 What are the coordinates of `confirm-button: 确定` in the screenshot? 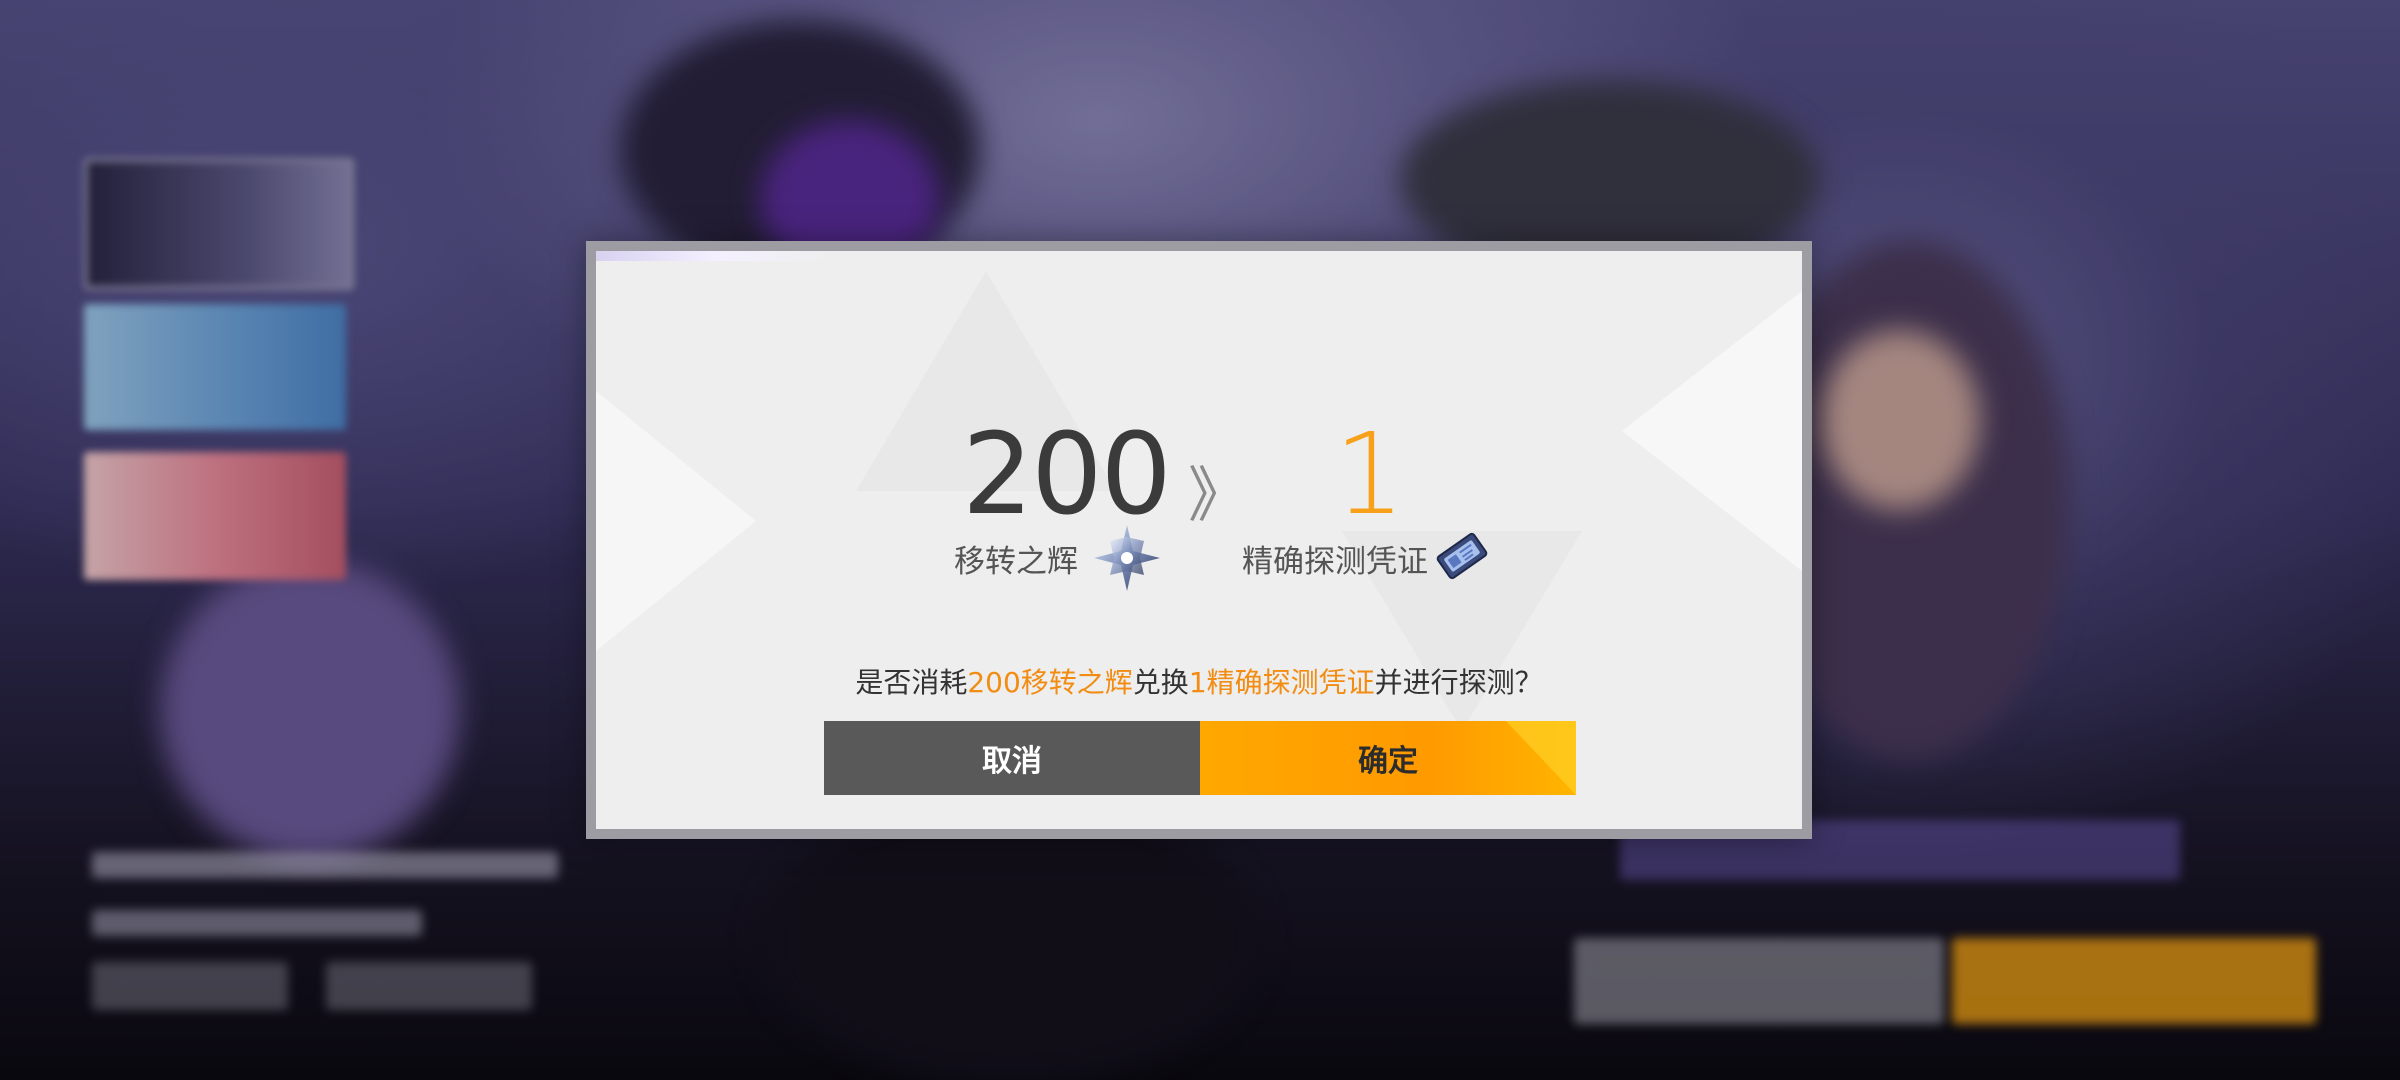 It's located at (1388, 758).